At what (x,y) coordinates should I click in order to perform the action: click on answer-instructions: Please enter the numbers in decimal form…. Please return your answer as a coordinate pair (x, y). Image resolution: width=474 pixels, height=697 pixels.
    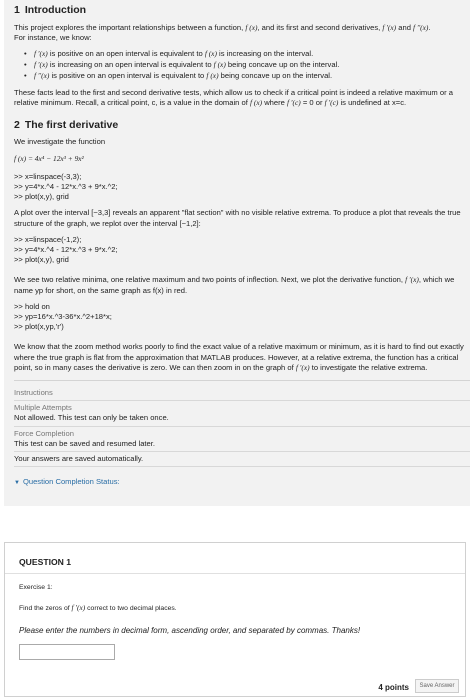
    Looking at the image, I should click on (190, 630).